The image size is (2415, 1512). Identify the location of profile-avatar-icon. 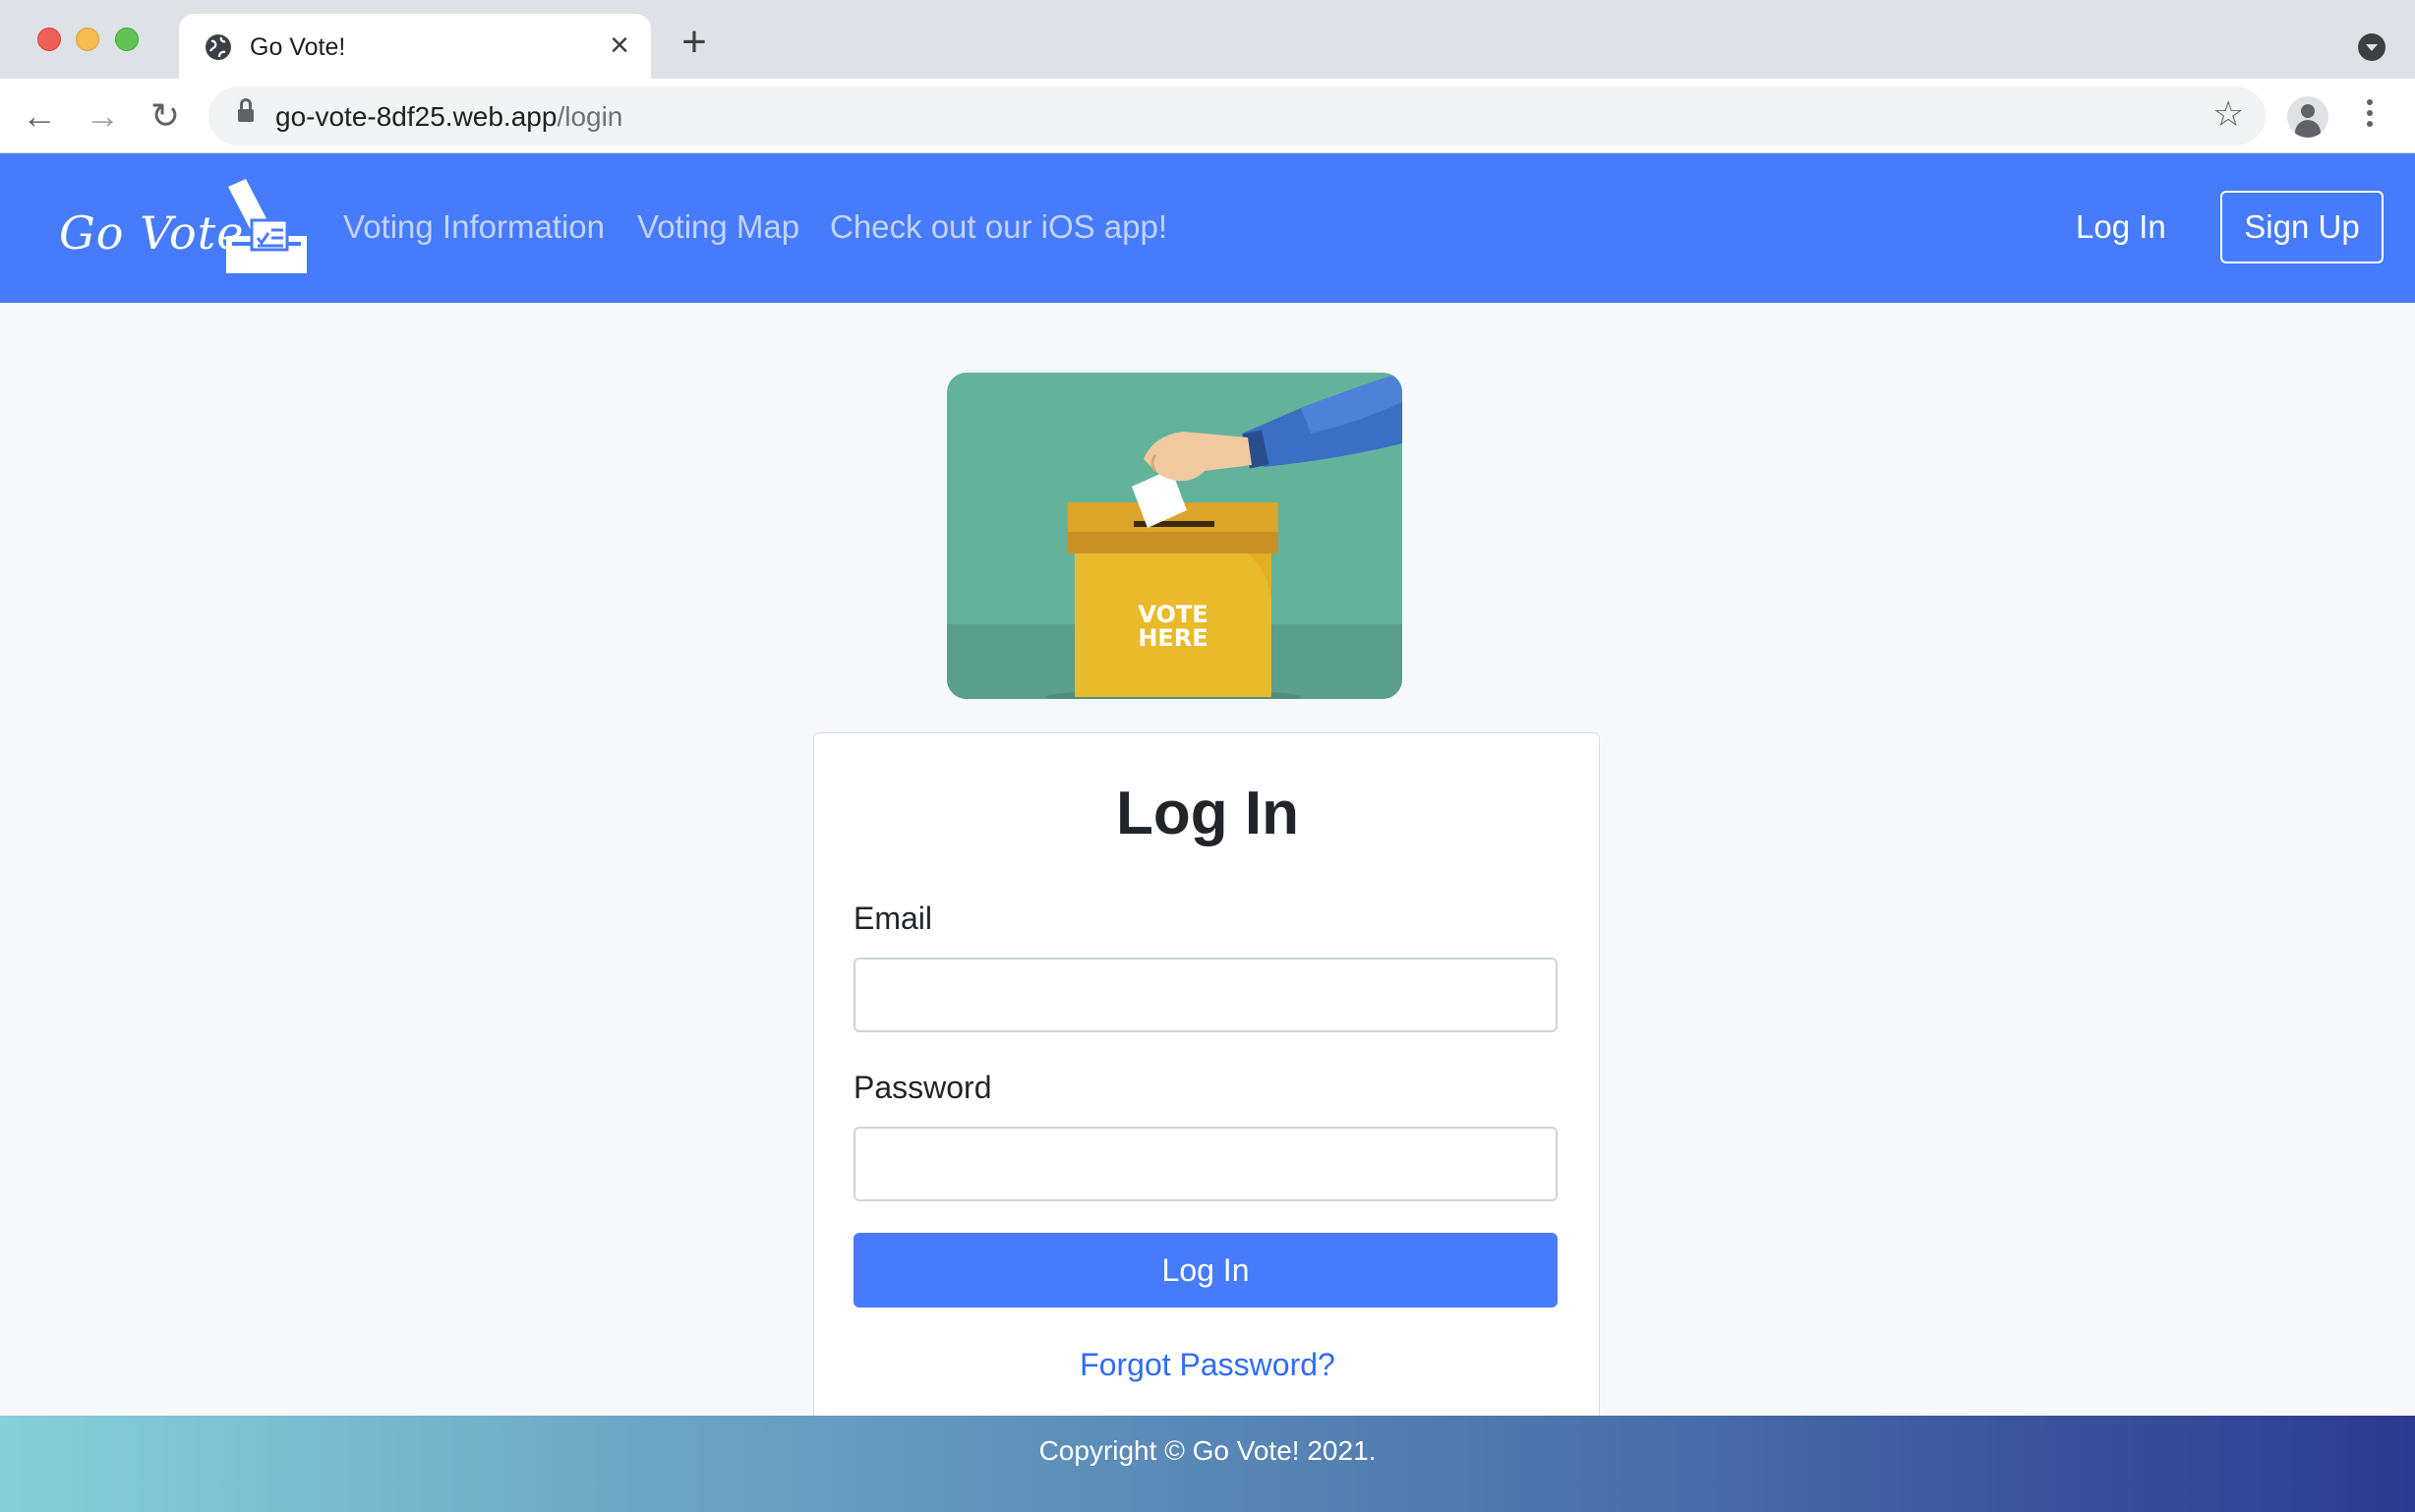
(2307, 117).